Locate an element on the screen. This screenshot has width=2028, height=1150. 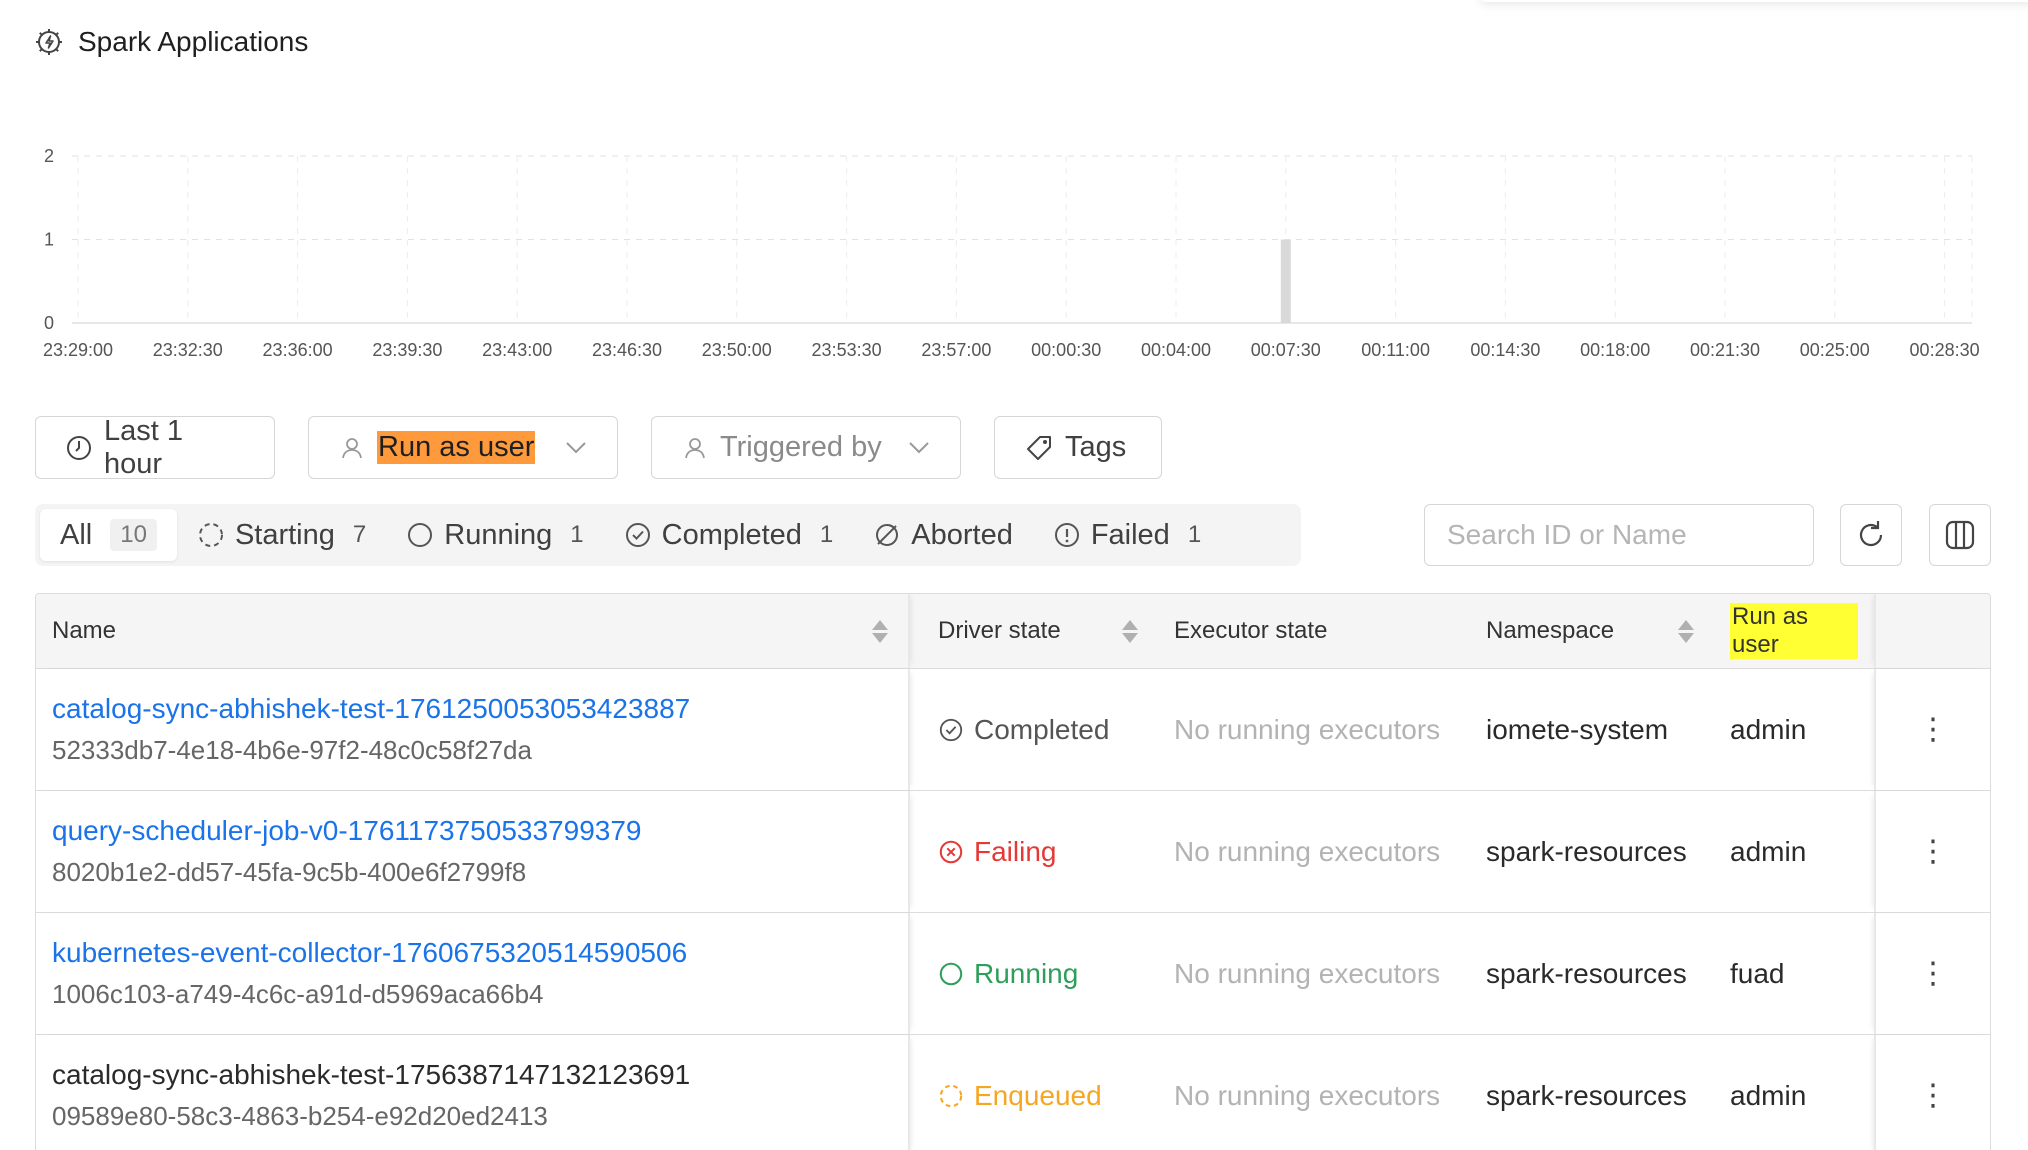
time-range-button: Last 1 hour is located at coordinates (155, 447).